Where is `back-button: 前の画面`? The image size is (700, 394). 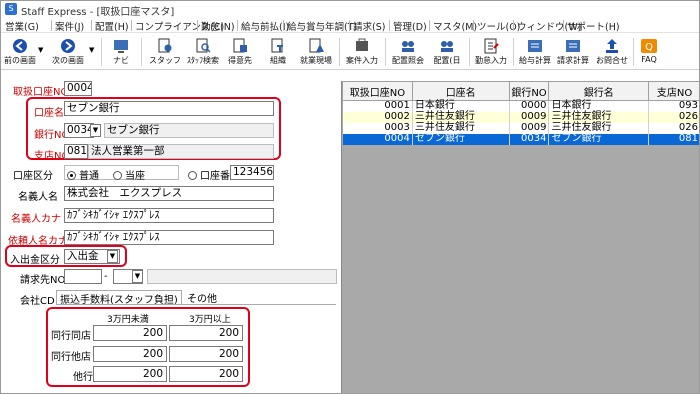
back-button: 前の画面 is located at coordinates (20, 52).